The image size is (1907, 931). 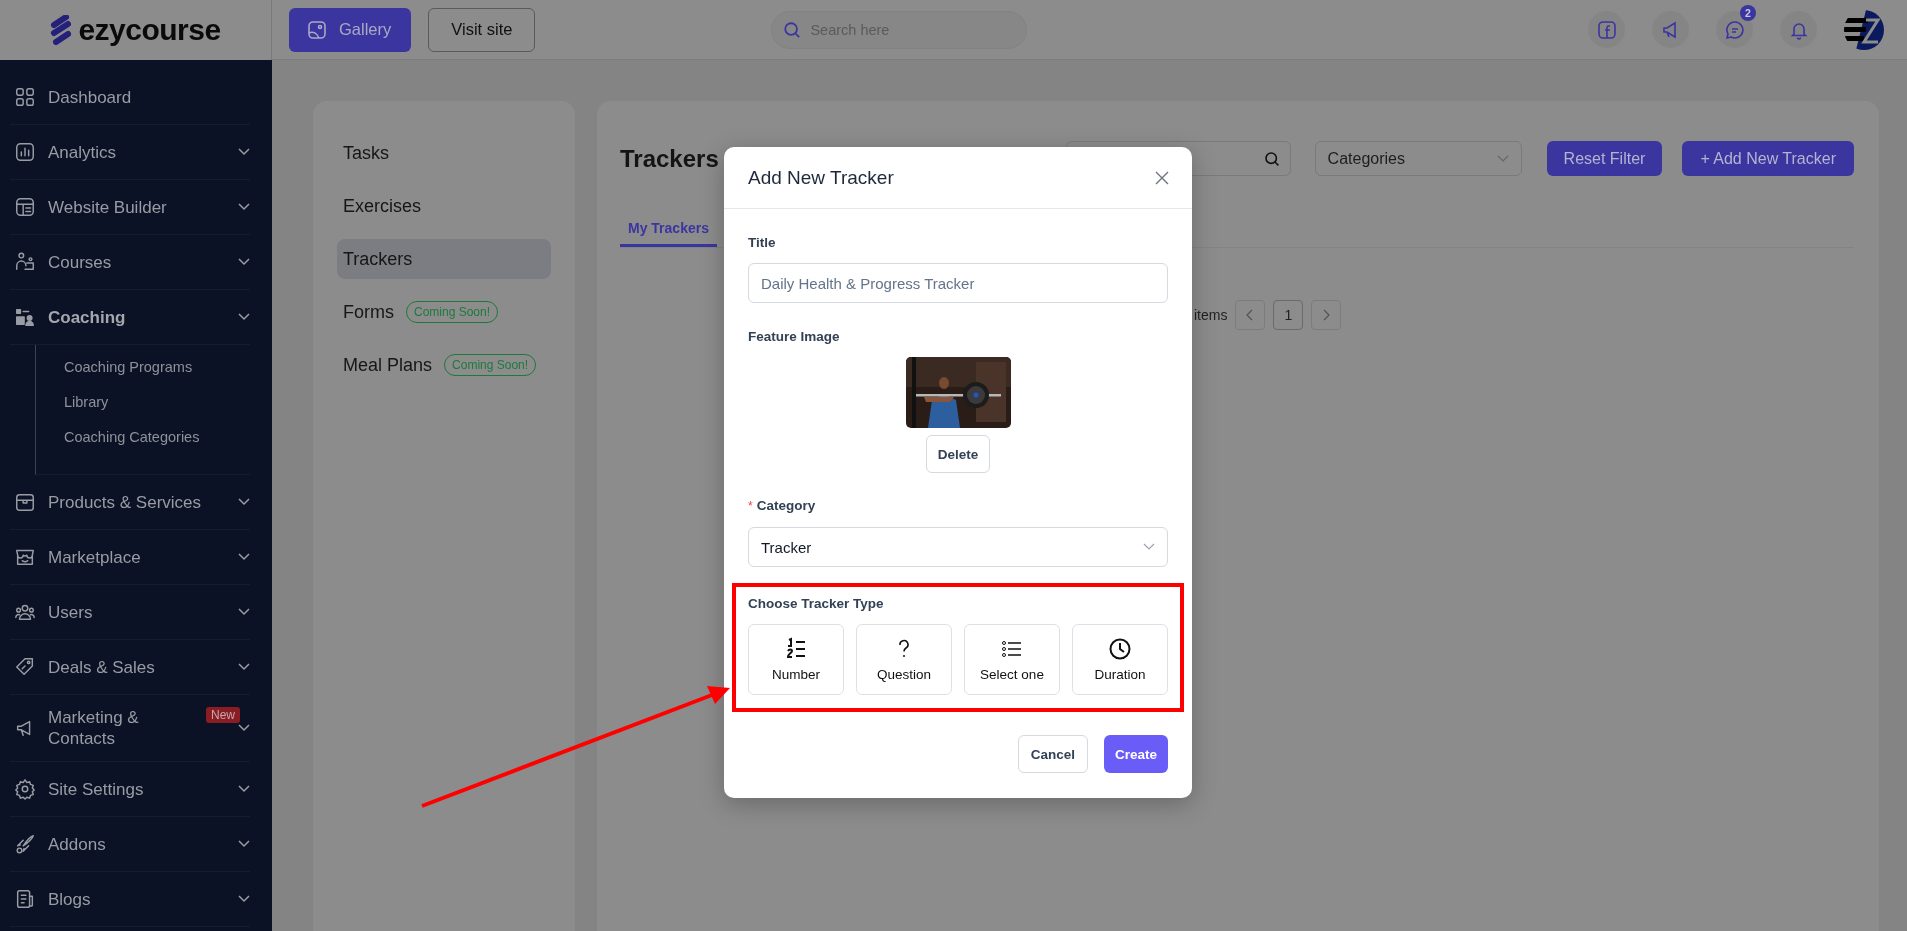 What do you see at coordinates (61, 30) in the screenshot?
I see `logo-icon` at bounding box center [61, 30].